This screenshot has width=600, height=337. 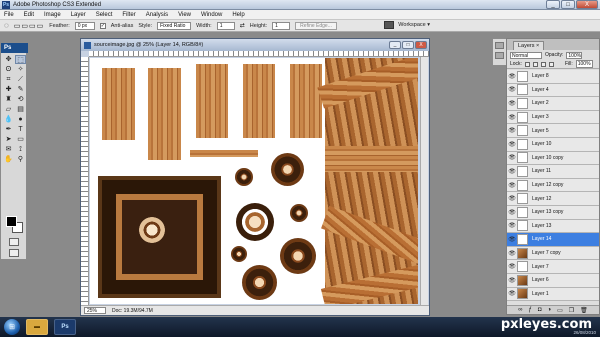 I want to click on swap-icon: ⇄, so click(x=242, y=25).